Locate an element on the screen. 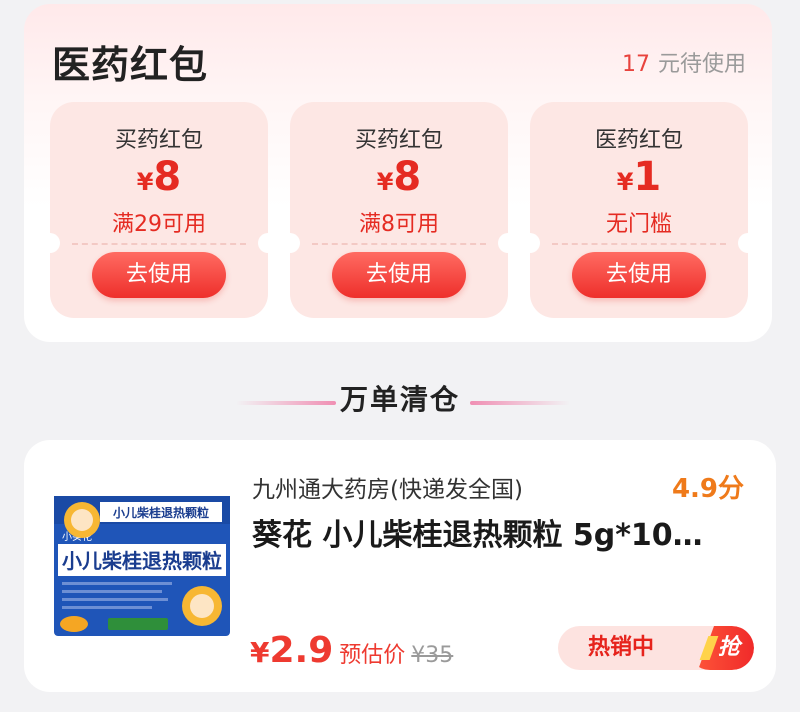 The image size is (800, 712). hot-sale-label: 热销中 is located at coordinates (621, 647).